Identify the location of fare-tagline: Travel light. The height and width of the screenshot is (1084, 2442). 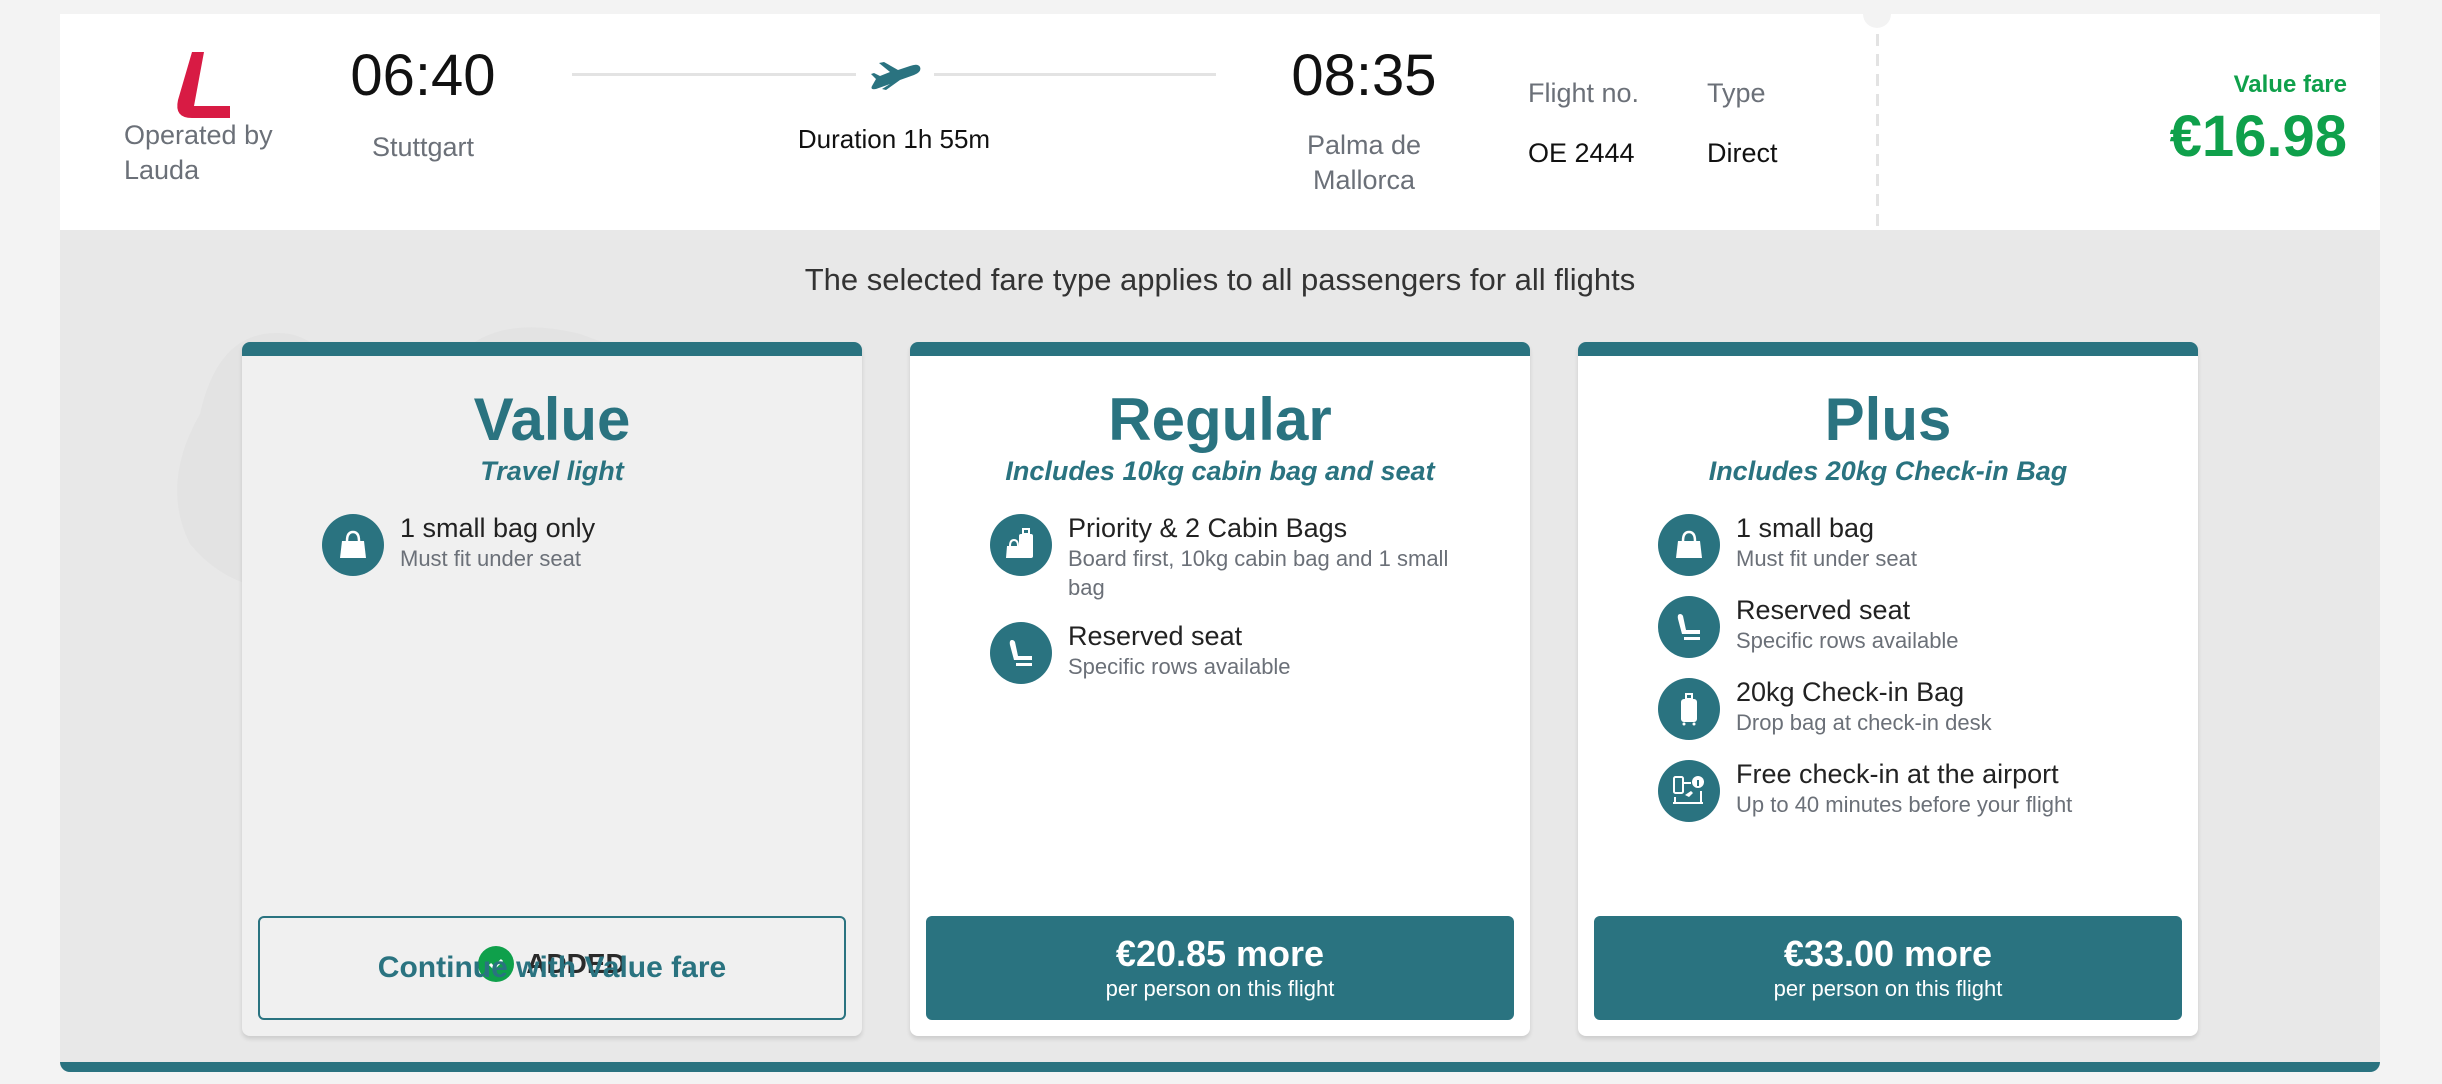
(552, 471).